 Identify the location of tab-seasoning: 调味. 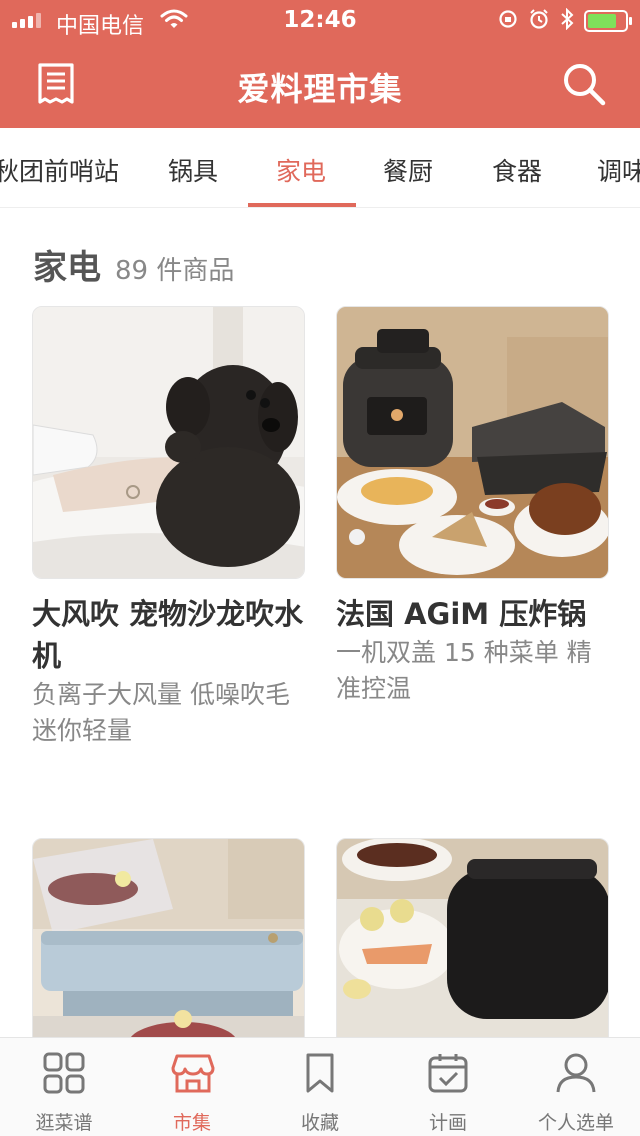
(618, 170).